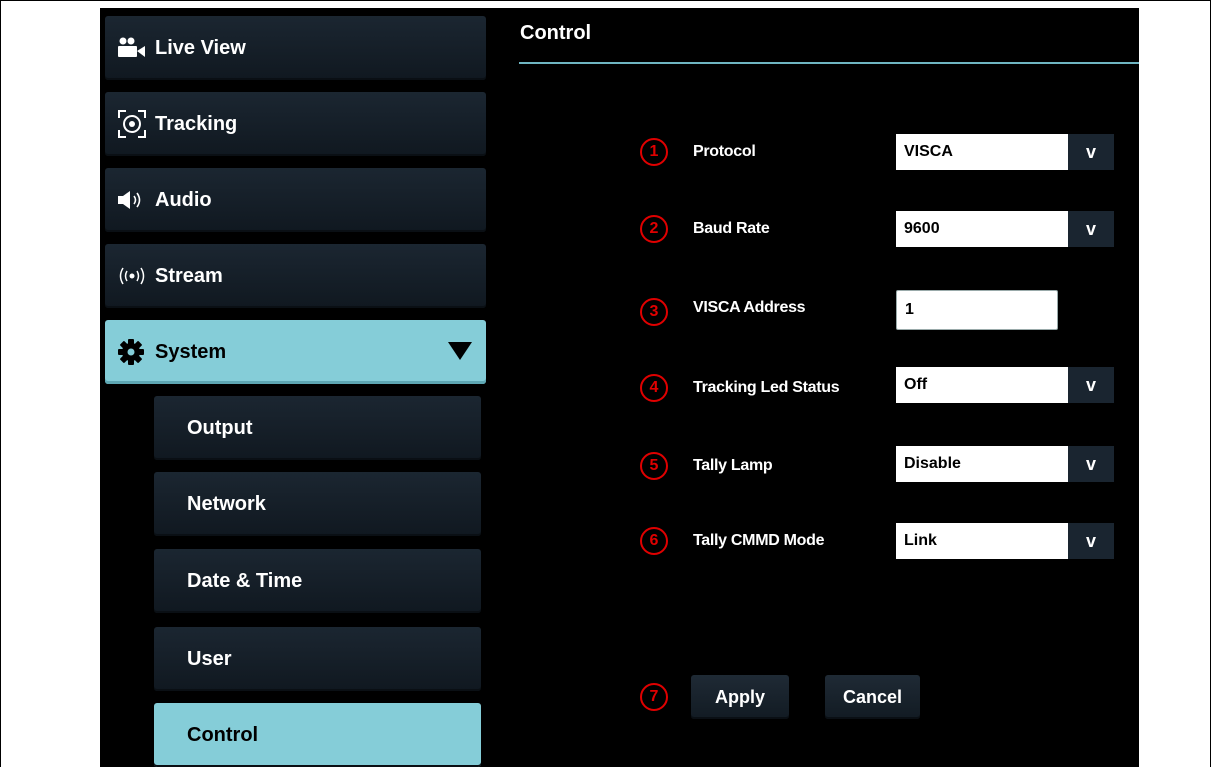 This screenshot has height=767, width=1213. I want to click on protocol-label: Protocol, so click(724, 151).